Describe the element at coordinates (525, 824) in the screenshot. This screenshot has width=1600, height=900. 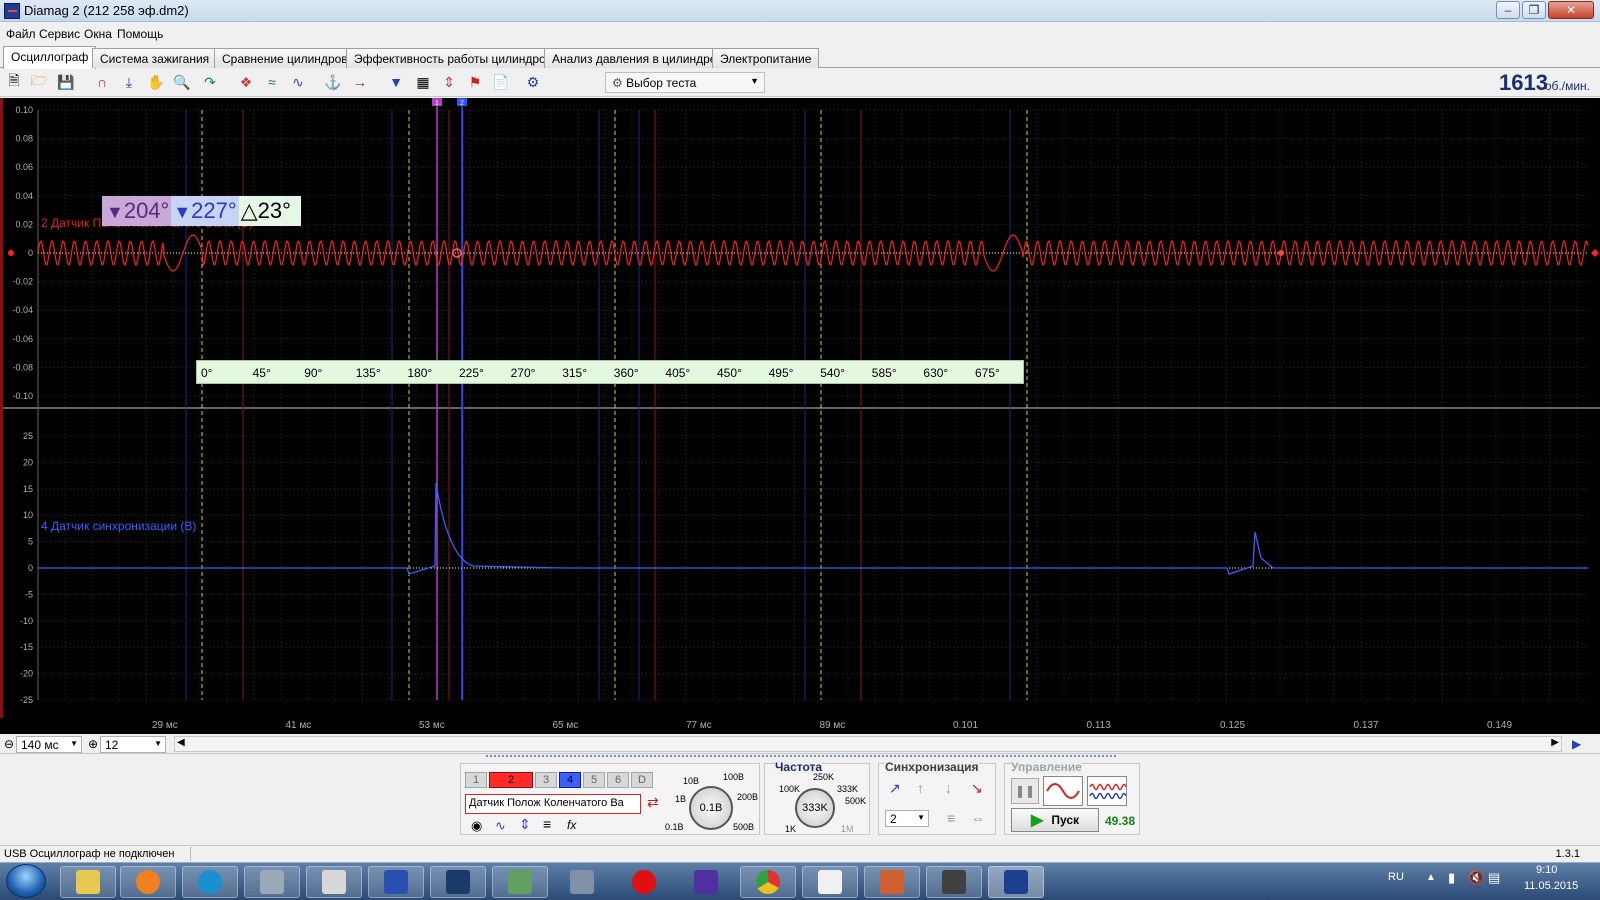
I see `offset-icon: ⇕` at that location.